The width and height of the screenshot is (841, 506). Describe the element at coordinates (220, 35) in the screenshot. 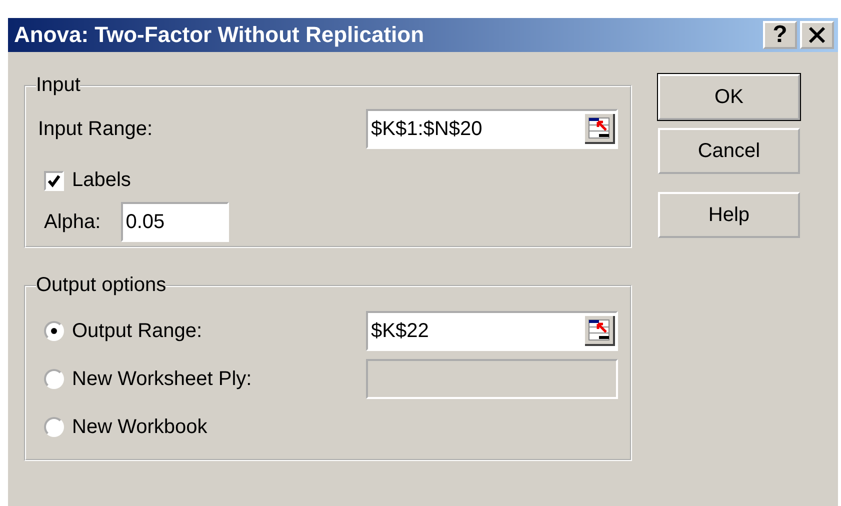

I see `window-title: Anova: Two-Factor Without Replication` at that location.